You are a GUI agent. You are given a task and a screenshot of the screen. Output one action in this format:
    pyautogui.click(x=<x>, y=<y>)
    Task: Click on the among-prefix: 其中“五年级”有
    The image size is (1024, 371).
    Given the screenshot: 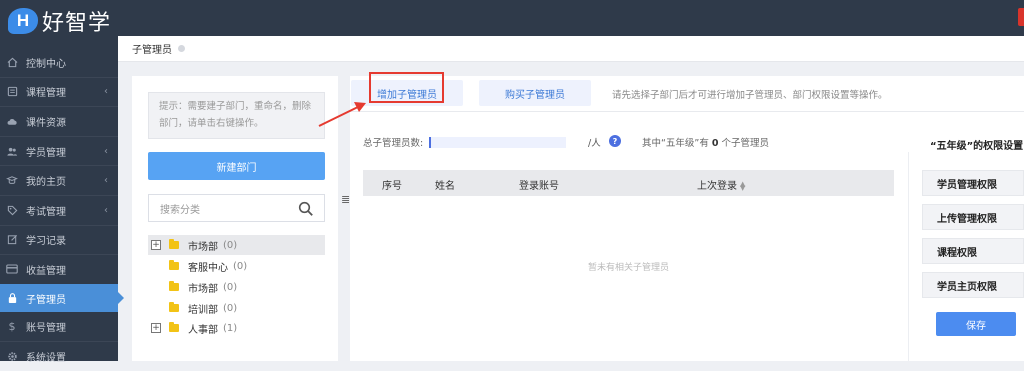 What is the action you would take?
    pyautogui.click(x=675, y=143)
    